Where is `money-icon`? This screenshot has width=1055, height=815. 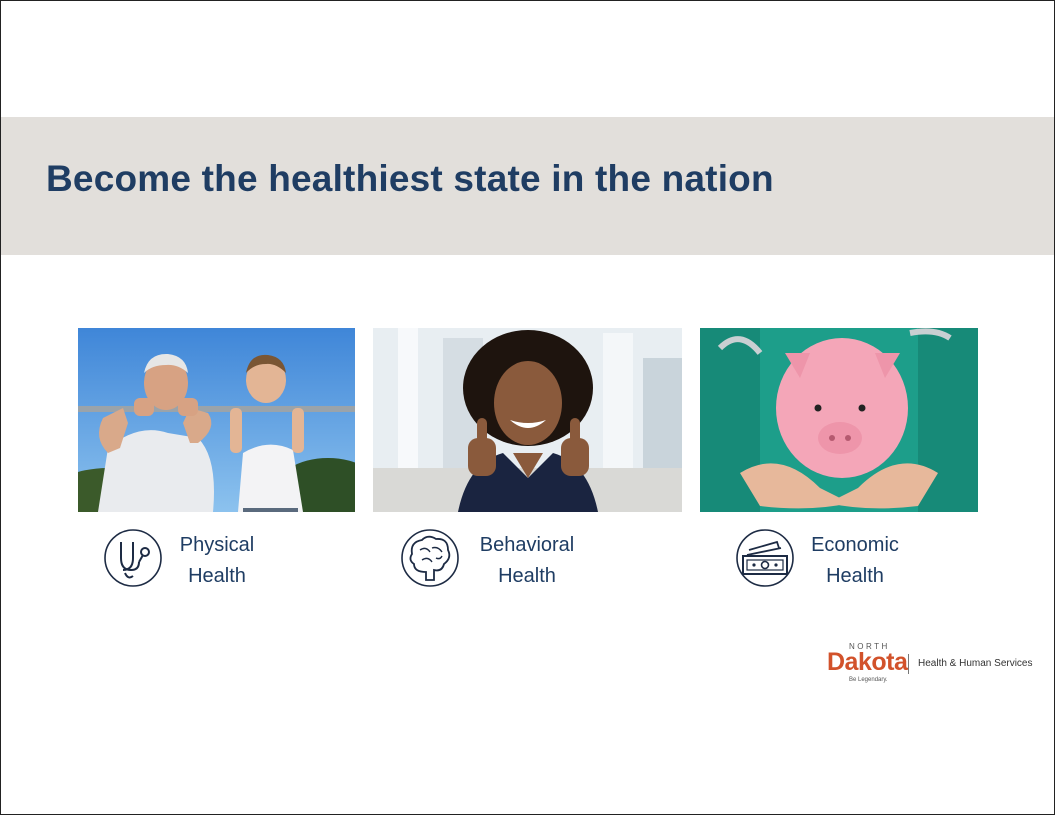
money-icon is located at coordinates (765, 558).